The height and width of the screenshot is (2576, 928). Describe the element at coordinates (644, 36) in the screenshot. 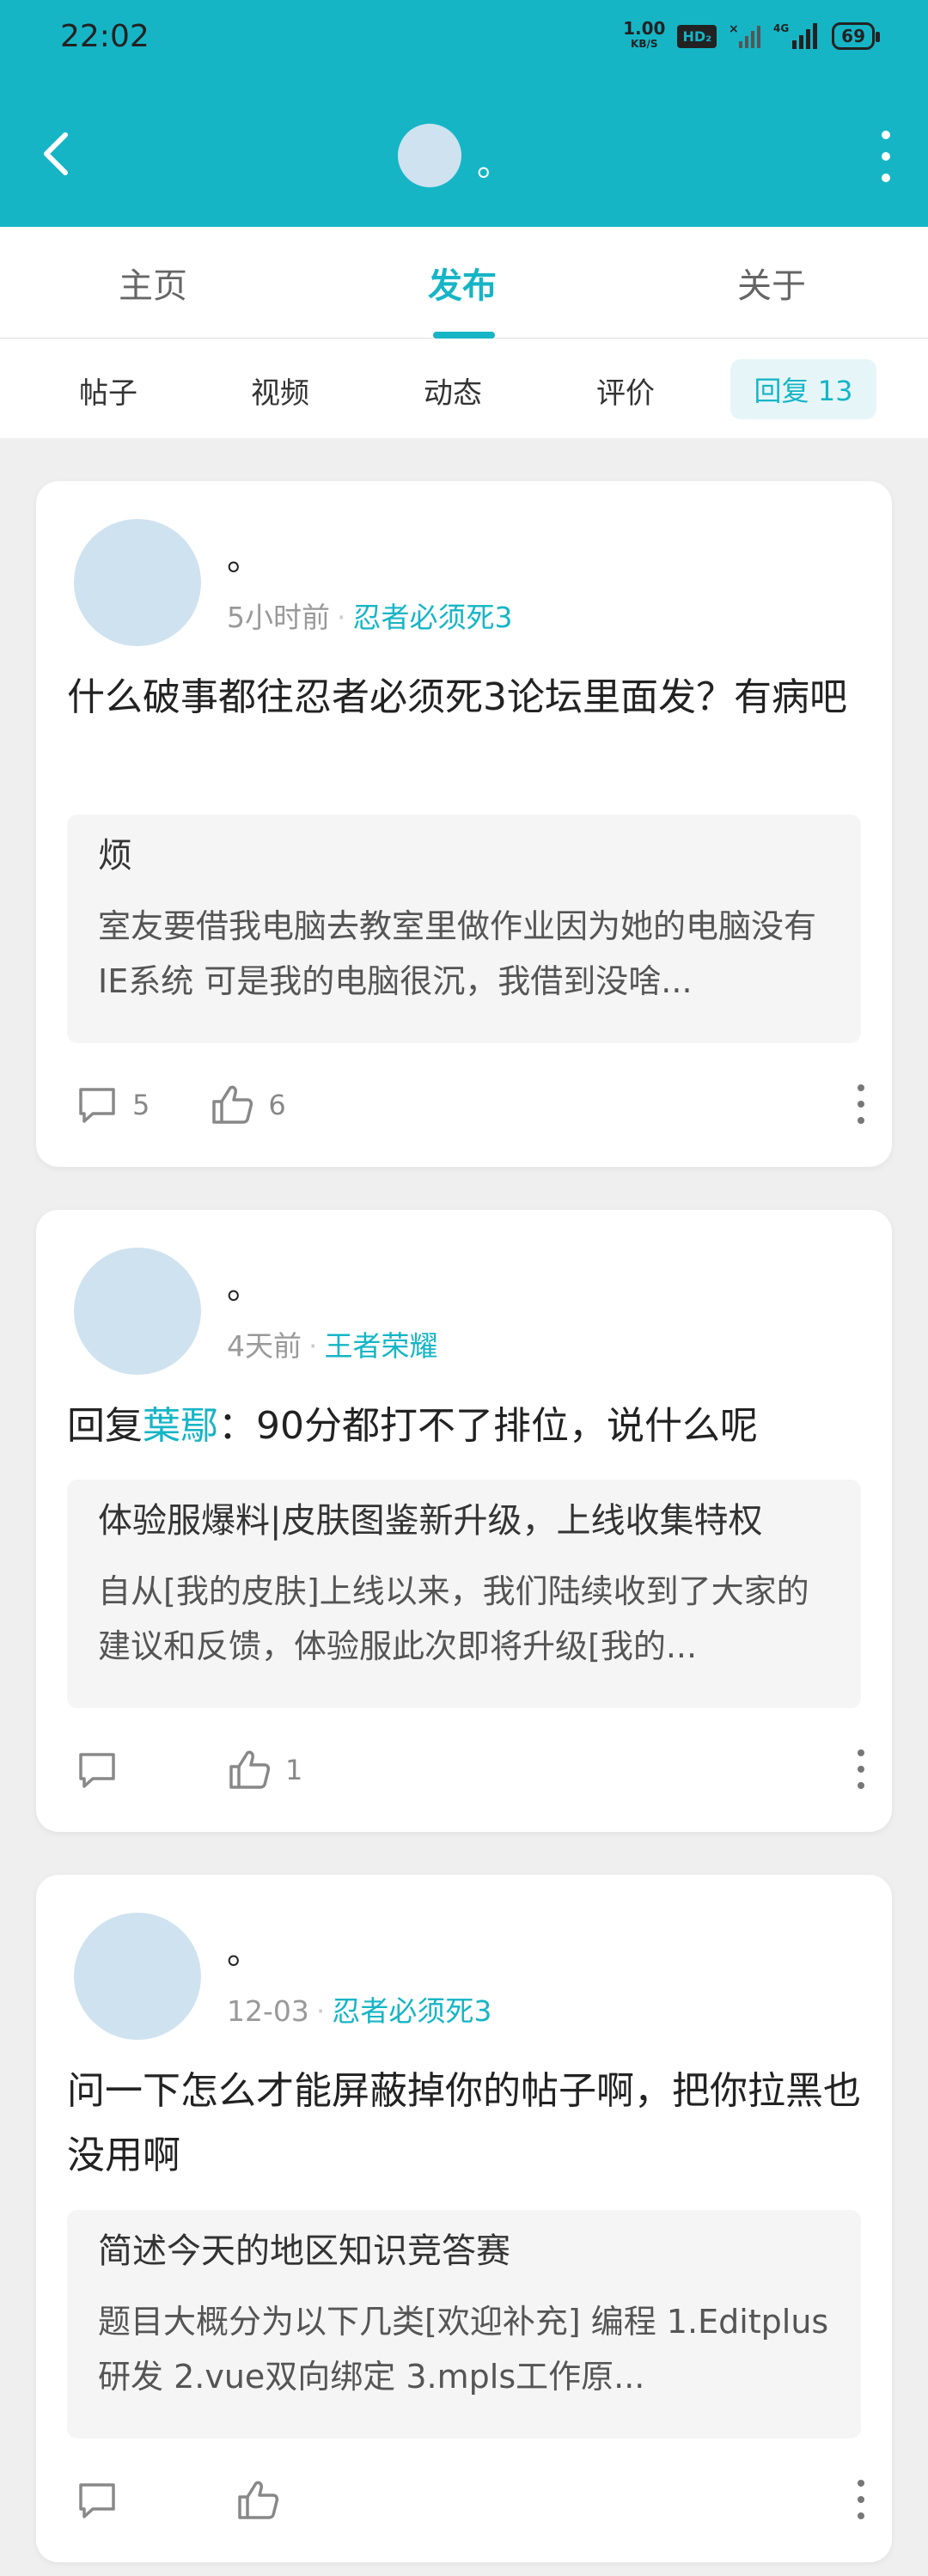

I see `network-speed: 1.00 KB/S` at that location.